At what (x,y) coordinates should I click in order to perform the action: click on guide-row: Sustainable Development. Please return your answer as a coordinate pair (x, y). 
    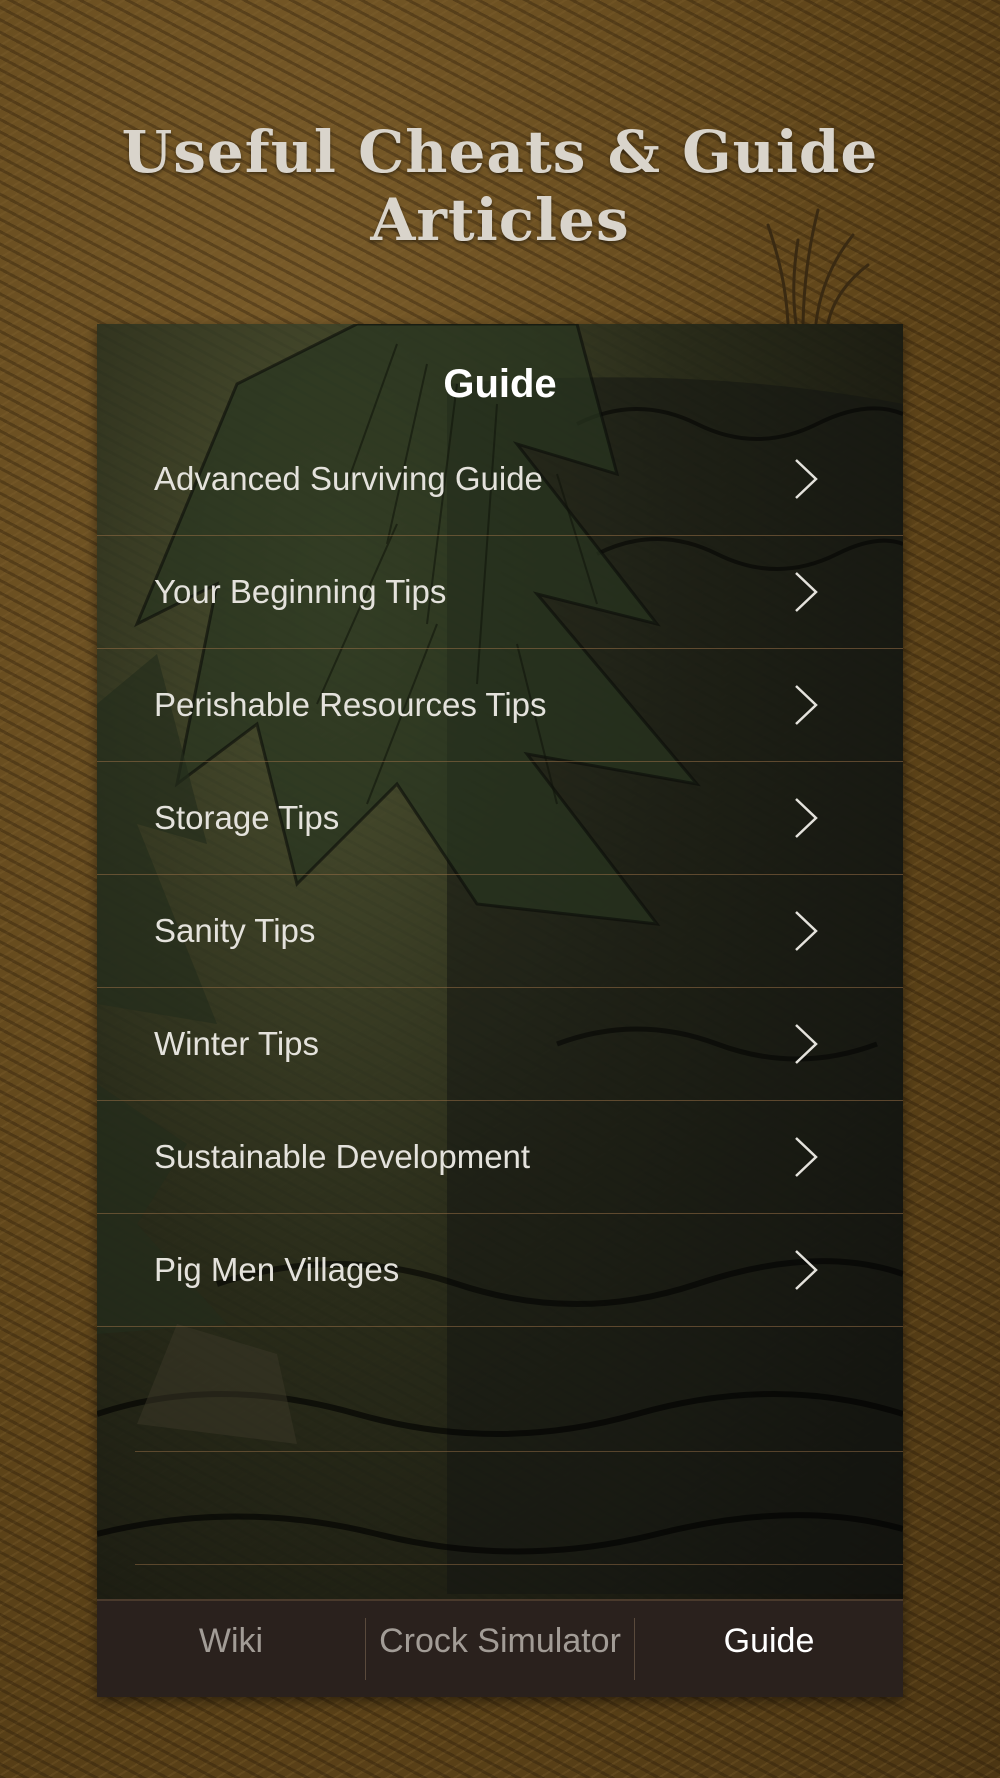
    Looking at the image, I should click on (500, 1157).